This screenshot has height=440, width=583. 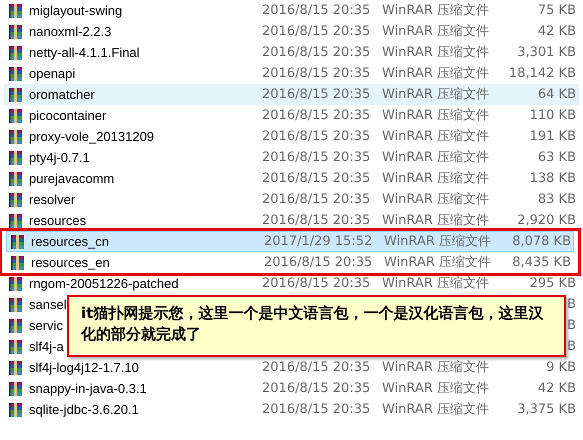 I want to click on file-size: 3,375 KB, so click(x=547, y=410).